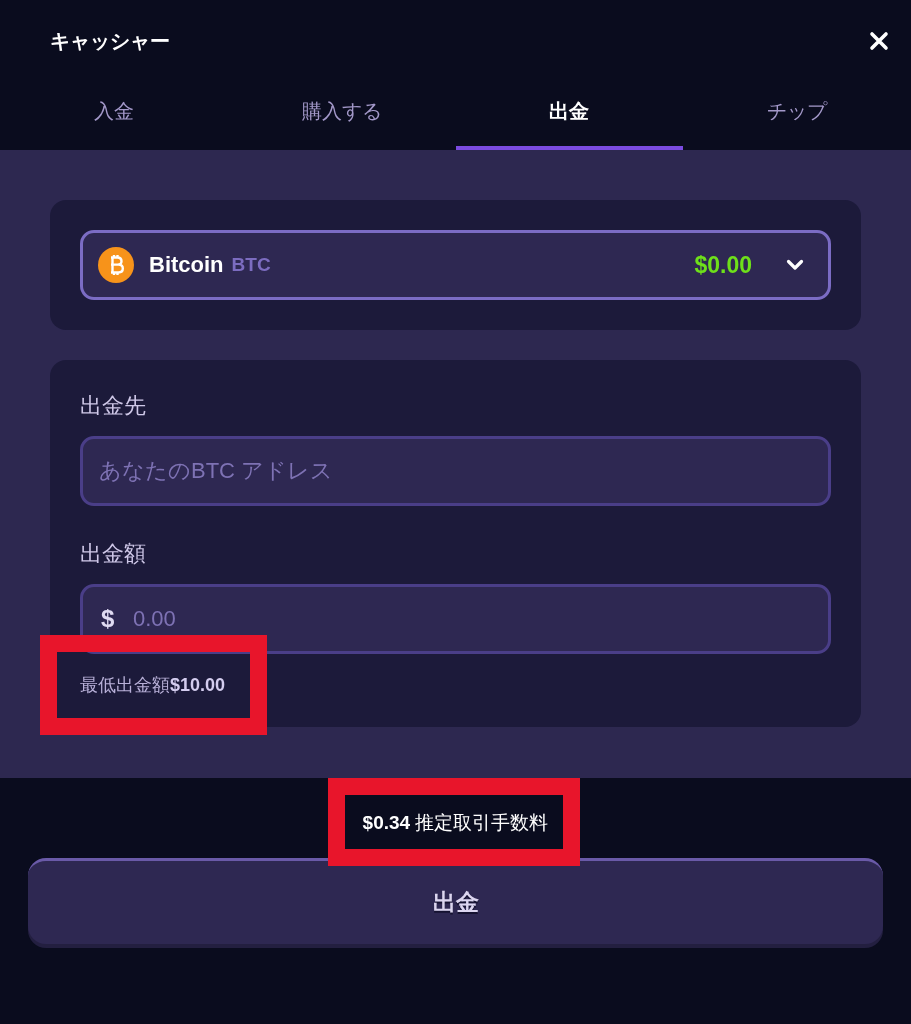 Image resolution: width=911 pixels, height=1024 pixels. What do you see at coordinates (113, 554) in the screenshot?
I see `field-label: 出金額` at bounding box center [113, 554].